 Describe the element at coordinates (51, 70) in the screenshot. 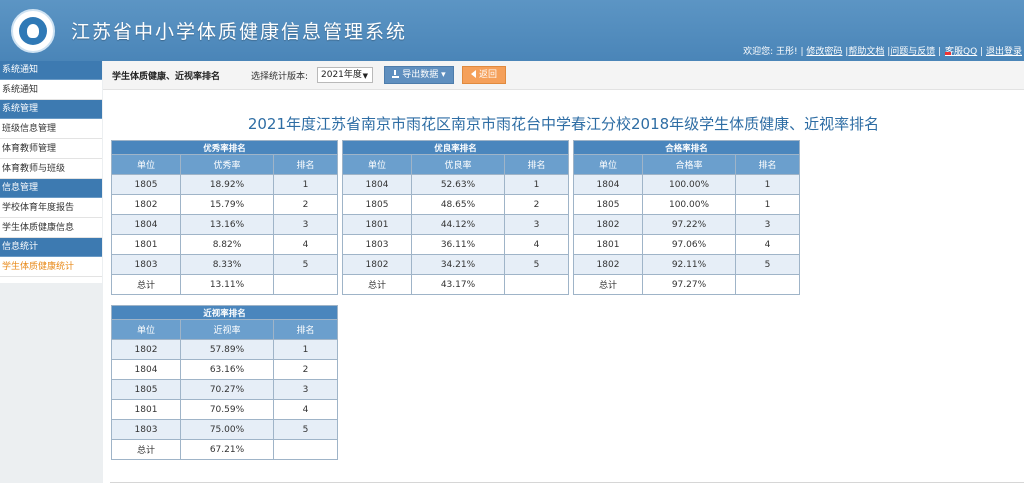

I see `sidebar-group-notice: 系统通知` at that location.